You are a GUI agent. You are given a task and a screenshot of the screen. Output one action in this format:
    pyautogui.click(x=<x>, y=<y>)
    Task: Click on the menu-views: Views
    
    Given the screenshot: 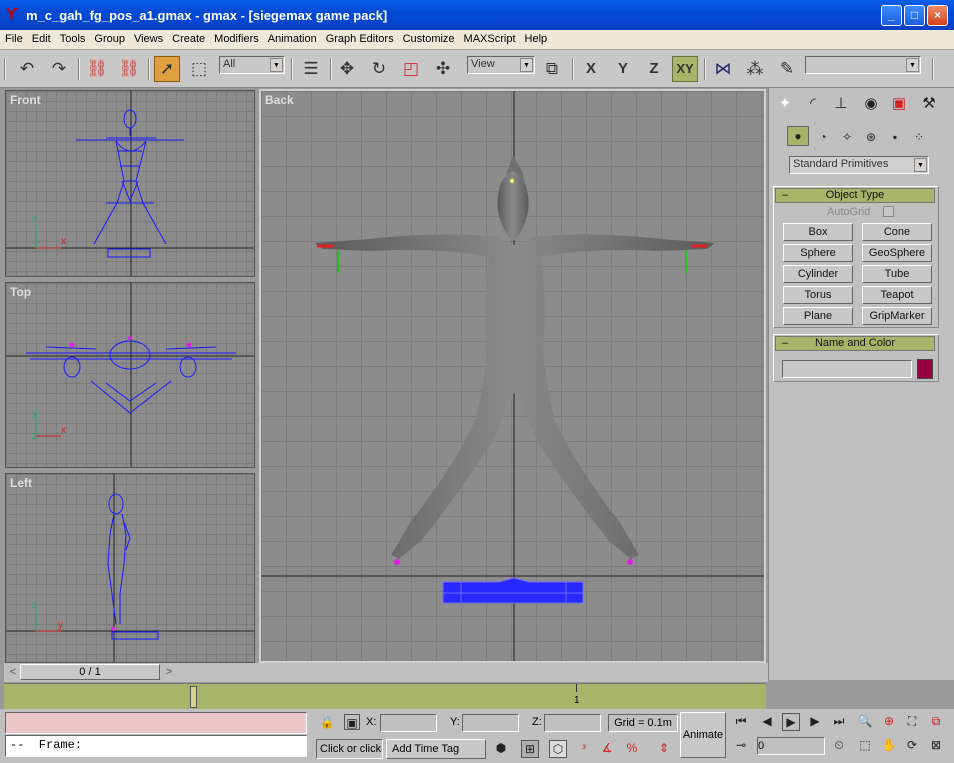 What is the action you would take?
    pyautogui.click(x=148, y=39)
    